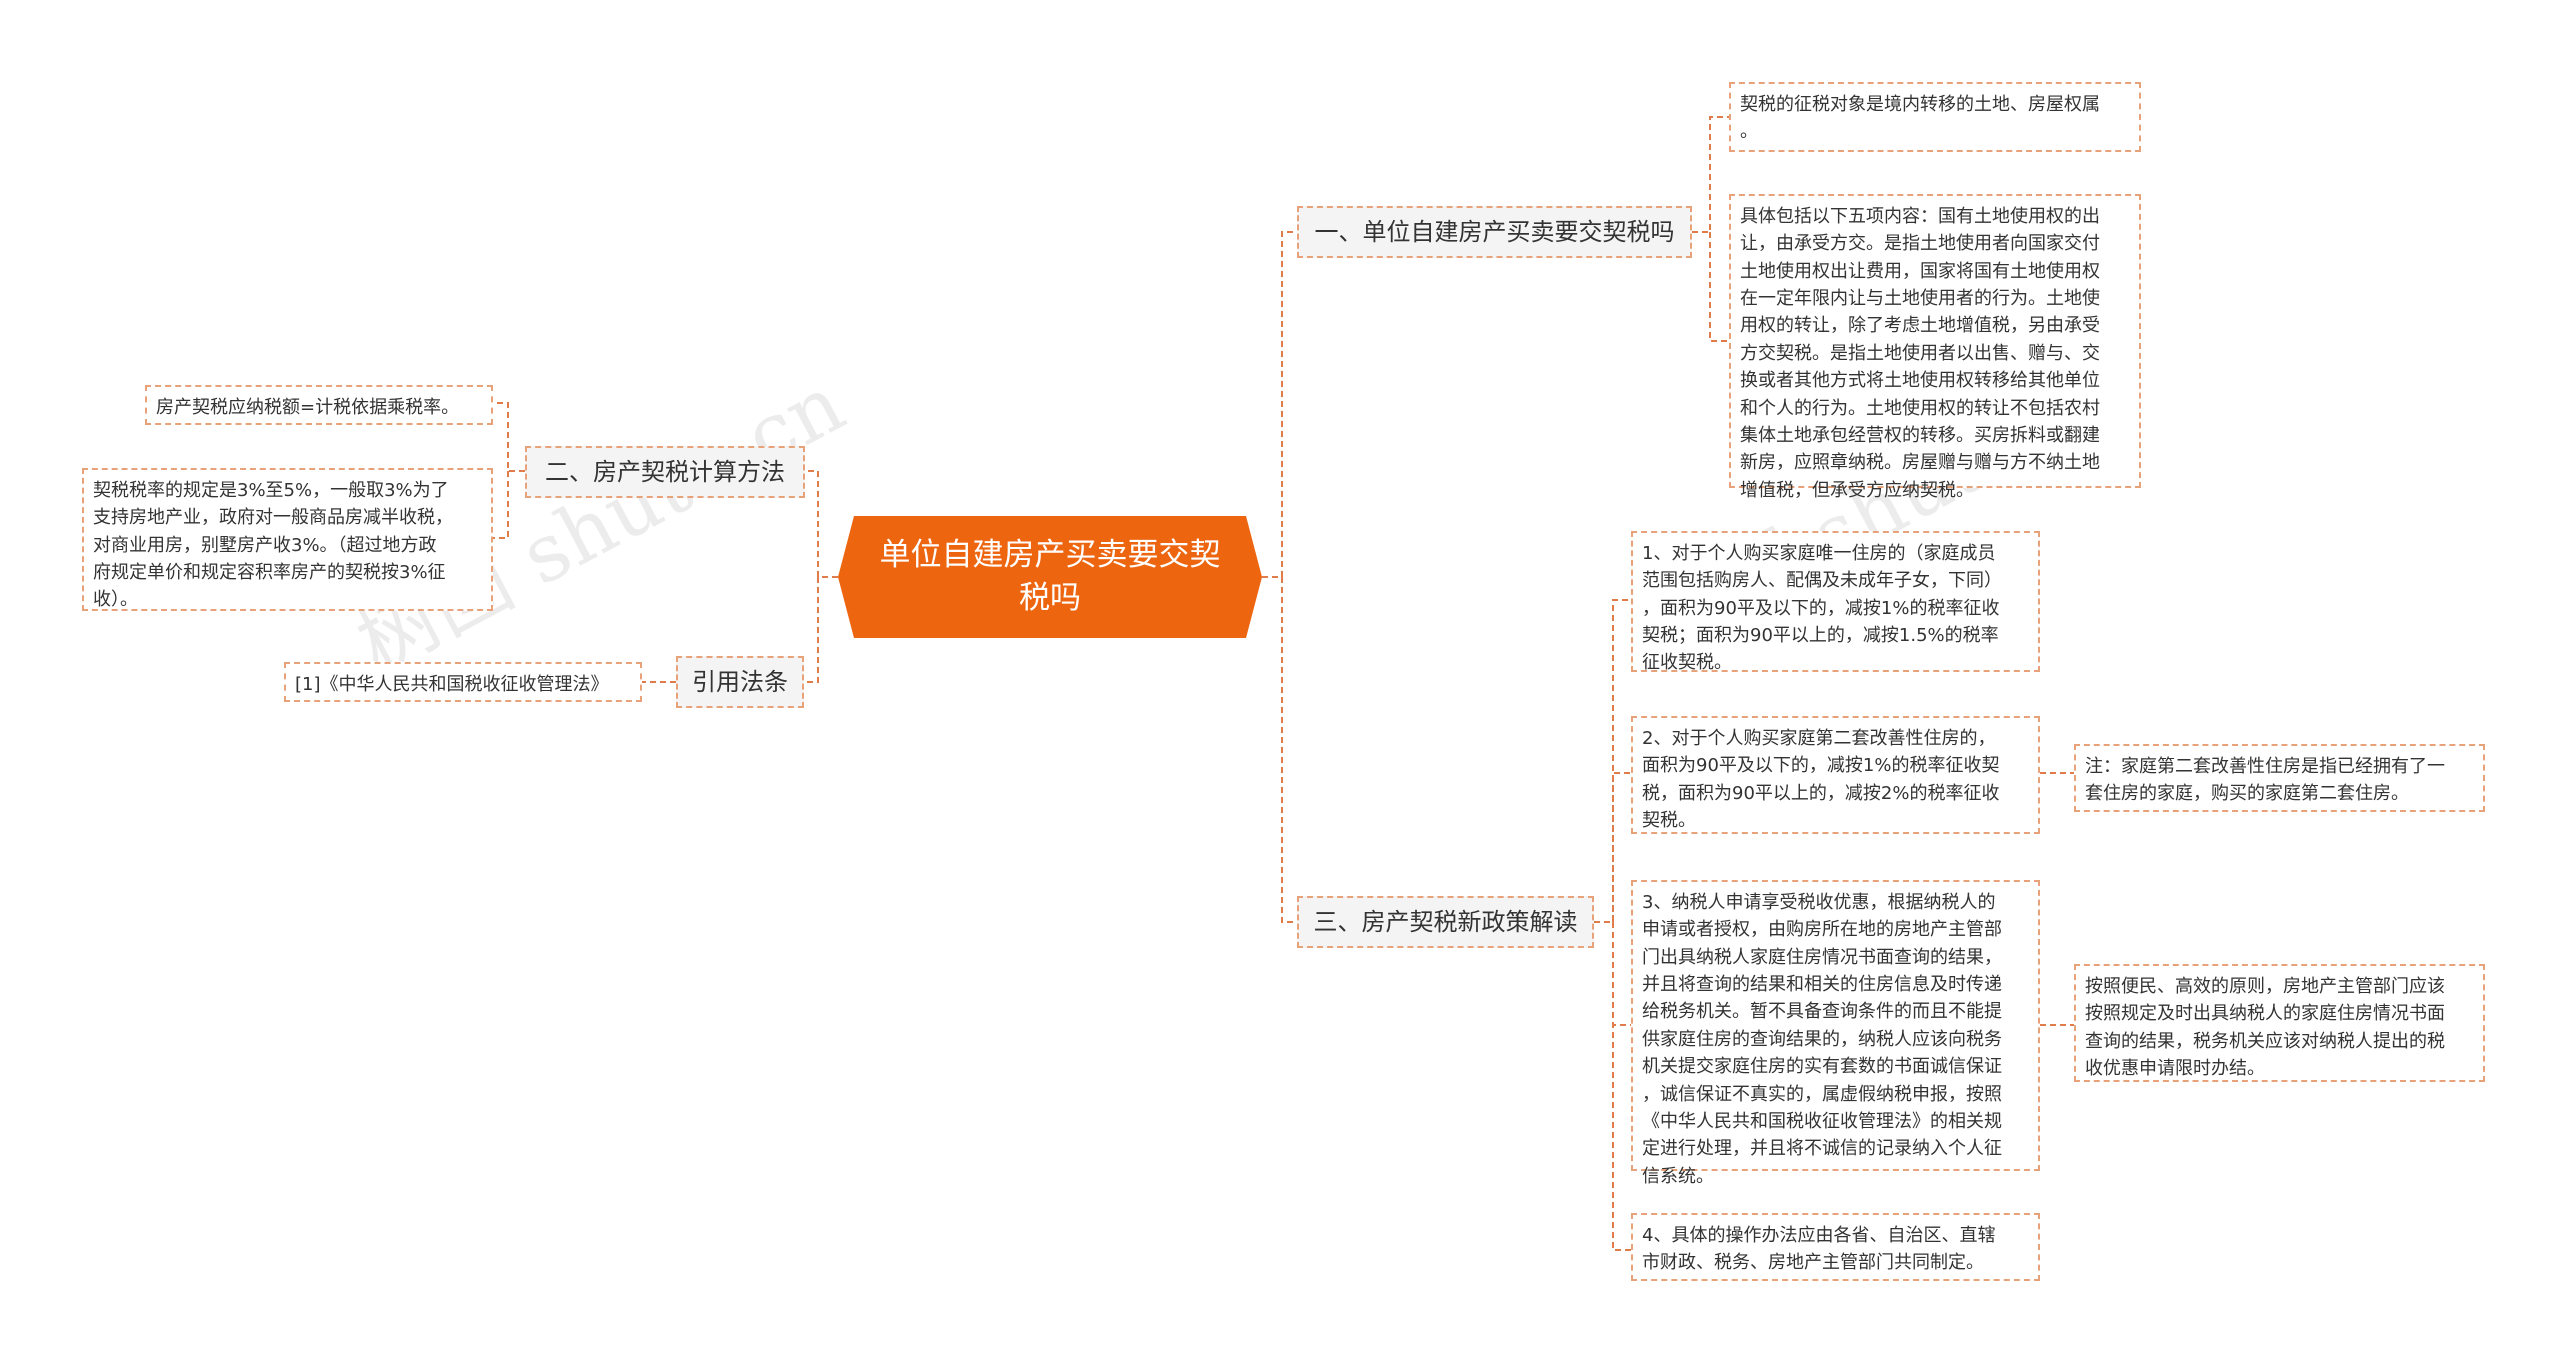  I want to click on leaf-formula: 房产契税应纳税额=计税依据乘税率。, so click(319, 405).